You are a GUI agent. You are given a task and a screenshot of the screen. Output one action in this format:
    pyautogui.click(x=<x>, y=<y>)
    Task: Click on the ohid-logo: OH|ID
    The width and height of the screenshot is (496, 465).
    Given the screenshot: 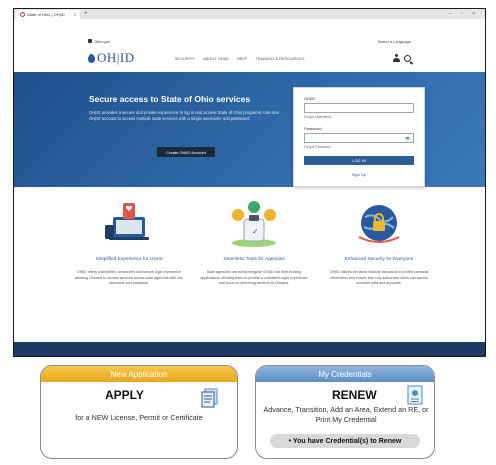 What is the action you would take?
    pyautogui.click(x=111, y=58)
    